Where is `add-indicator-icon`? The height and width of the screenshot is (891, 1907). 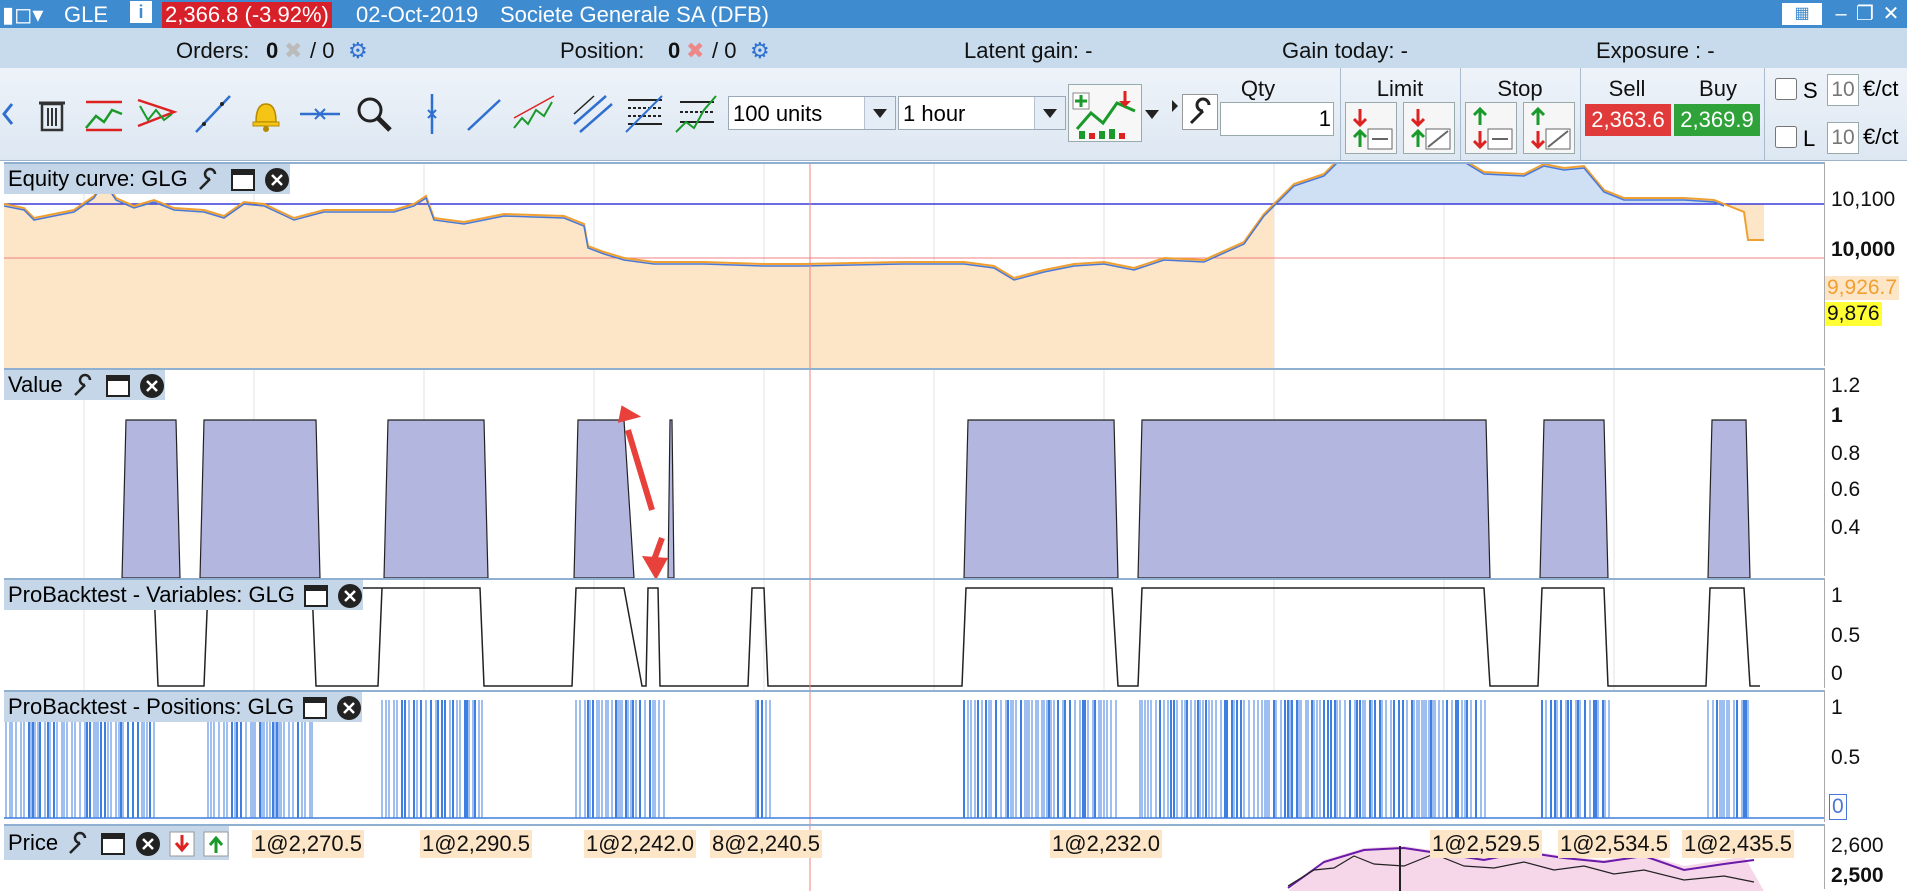 add-indicator-icon is located at coordinates (1105, 113).